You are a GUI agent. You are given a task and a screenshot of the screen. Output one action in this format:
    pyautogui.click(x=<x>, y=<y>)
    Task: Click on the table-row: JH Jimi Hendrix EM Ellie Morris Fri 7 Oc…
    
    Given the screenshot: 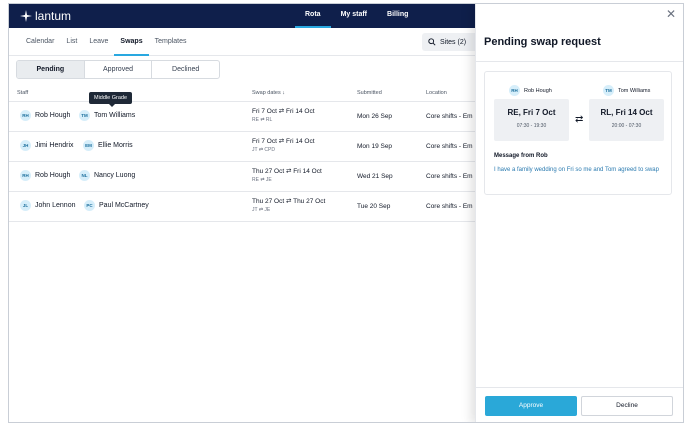 What is the action you would take?
    pyautogui.click(x=242, y=147)
    